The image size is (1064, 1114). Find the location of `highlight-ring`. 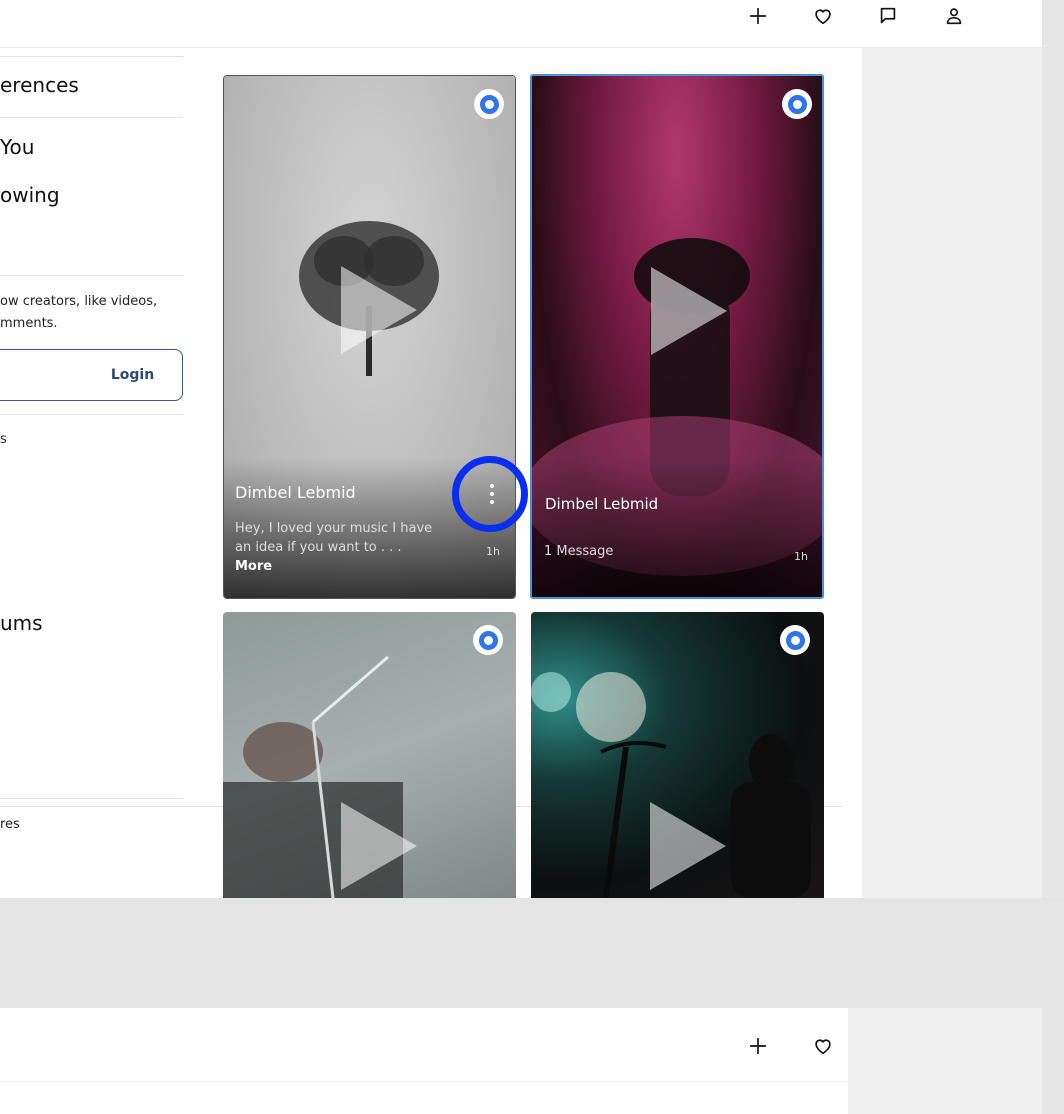

highlight-ring is located at coordinates (490, 494).